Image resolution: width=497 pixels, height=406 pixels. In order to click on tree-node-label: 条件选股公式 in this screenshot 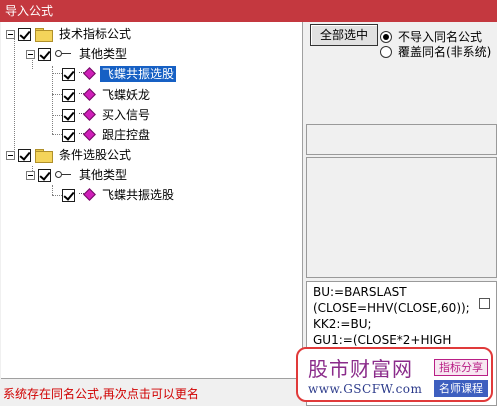, I will do `click(95, 155)`.